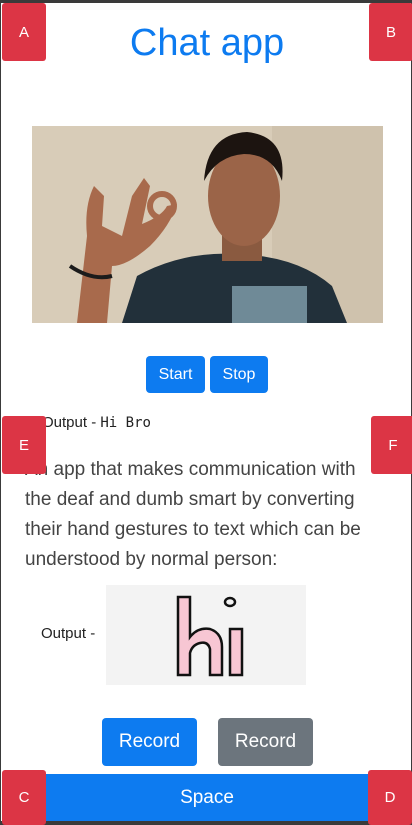 The height and width of the screenshot is (825, 412). What do you see at coordinates (265, 742) in the screenshot?
I see `record-button-secondary: Record` at bounding box center [265, 742].